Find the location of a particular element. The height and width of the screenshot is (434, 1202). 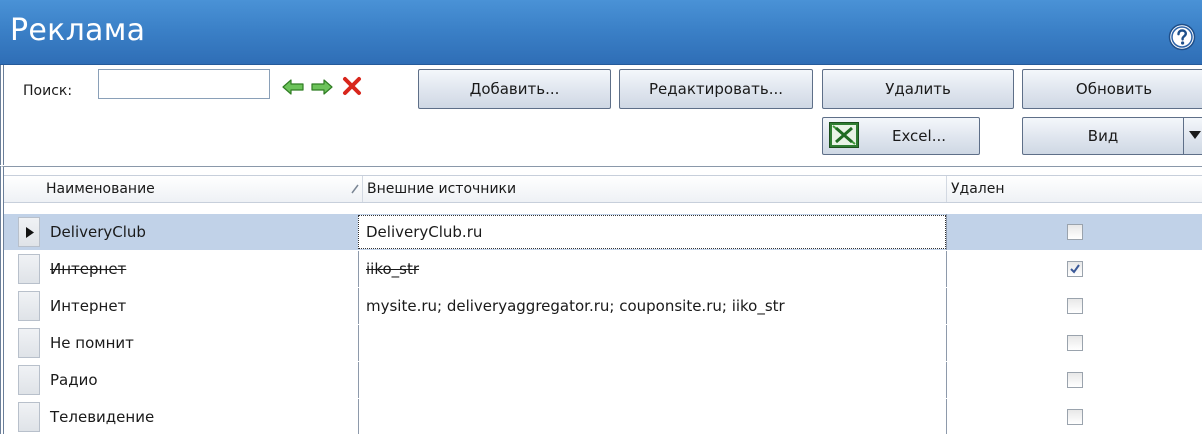

title-bar: Реклама is located at coordinates (601, 32).